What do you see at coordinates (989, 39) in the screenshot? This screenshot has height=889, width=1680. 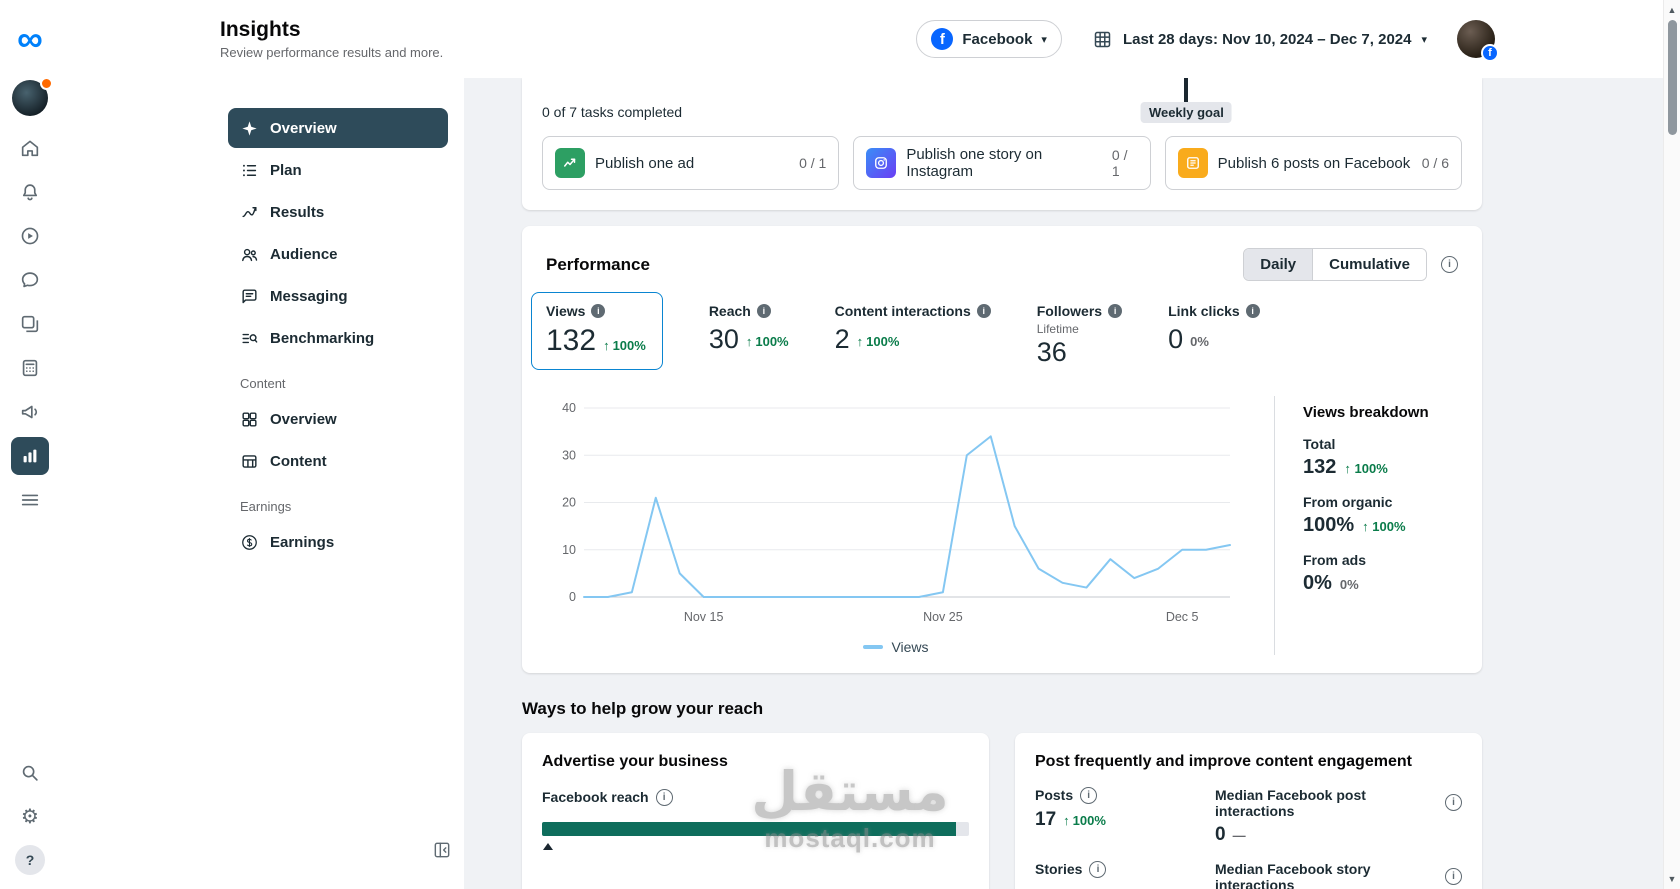 I see `page-selector-button: f Facebook ▾` at bounding box center [989, 39].